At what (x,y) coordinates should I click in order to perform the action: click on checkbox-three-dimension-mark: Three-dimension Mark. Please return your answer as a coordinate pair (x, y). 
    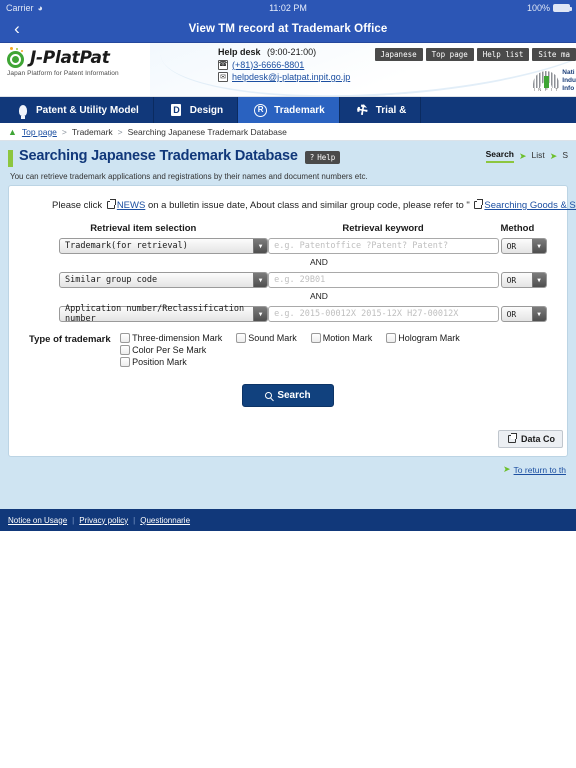
    Looking at the image, I should click on (171, 338).